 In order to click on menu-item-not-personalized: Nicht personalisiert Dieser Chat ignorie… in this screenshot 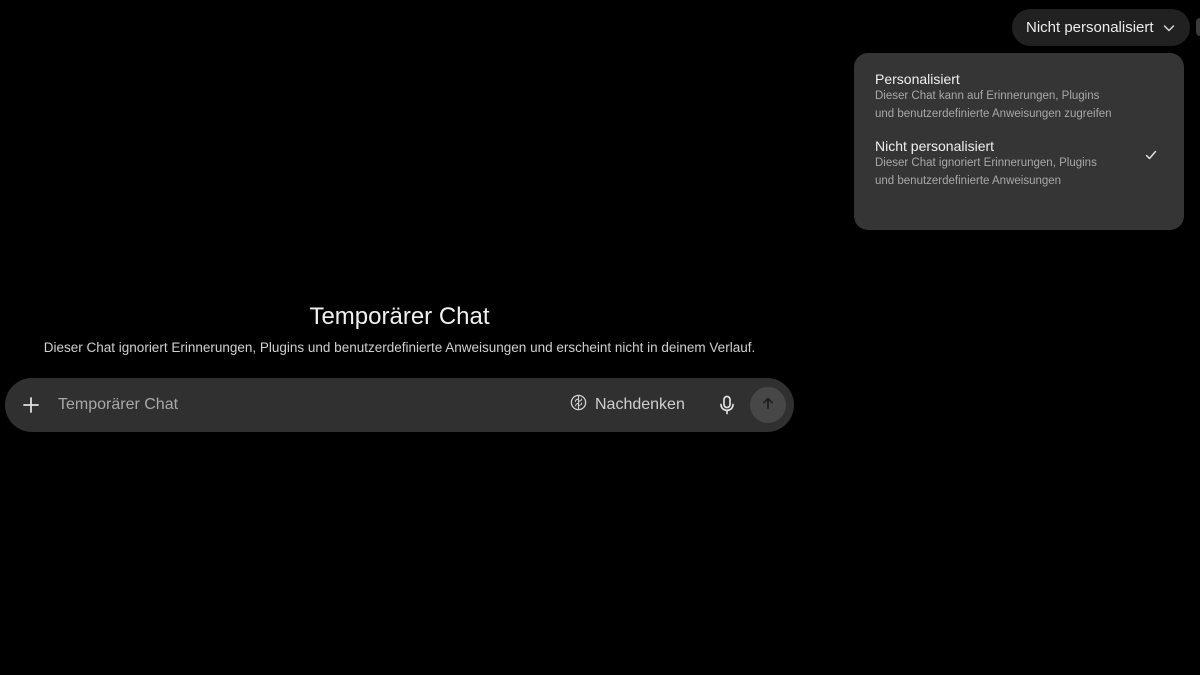, I will do `click(1019, 163)`.